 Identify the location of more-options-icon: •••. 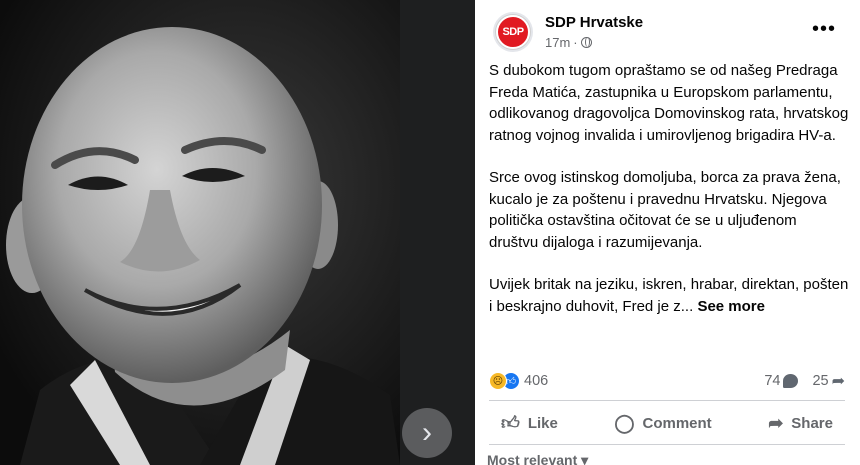
(824, 29).